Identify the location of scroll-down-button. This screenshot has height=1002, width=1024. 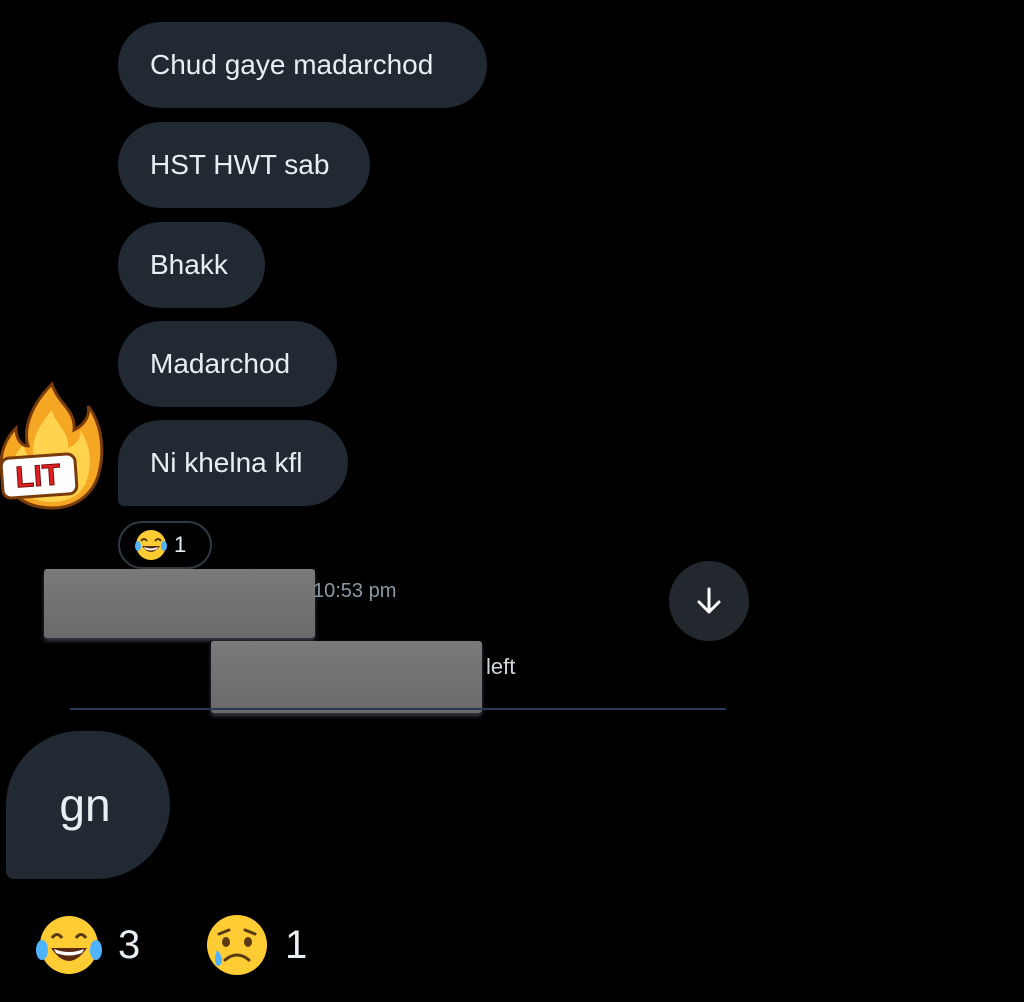
(709, 601).